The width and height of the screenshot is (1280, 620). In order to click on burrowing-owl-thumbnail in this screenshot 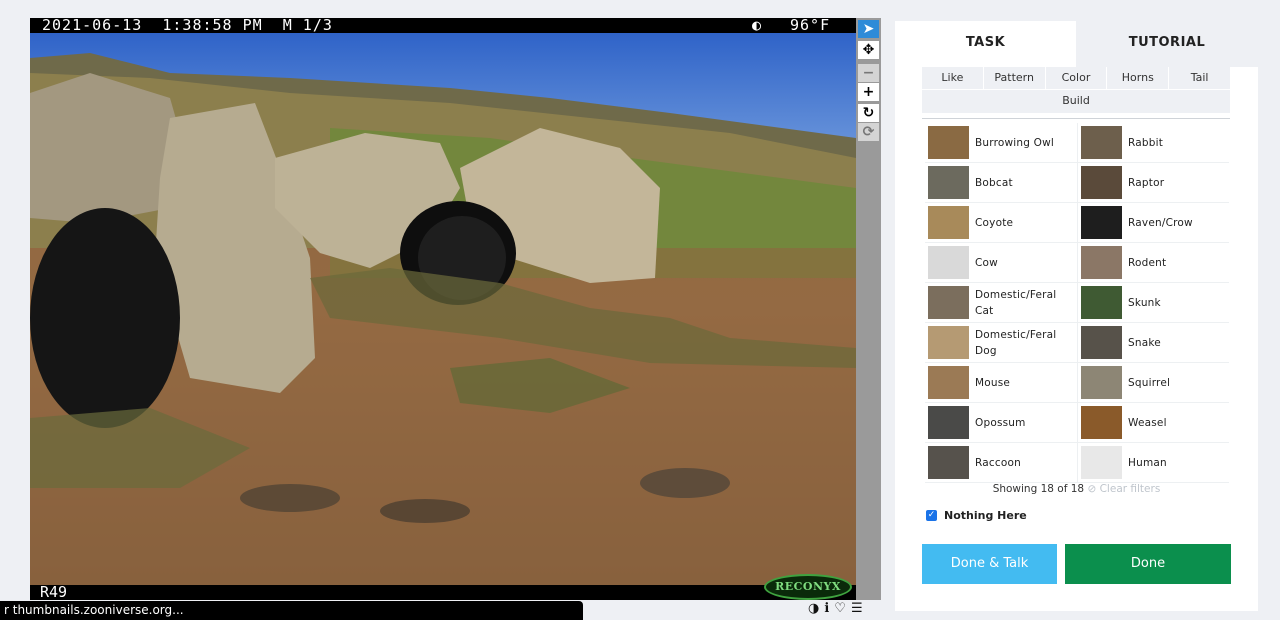, I will do `click(948, 142)`.